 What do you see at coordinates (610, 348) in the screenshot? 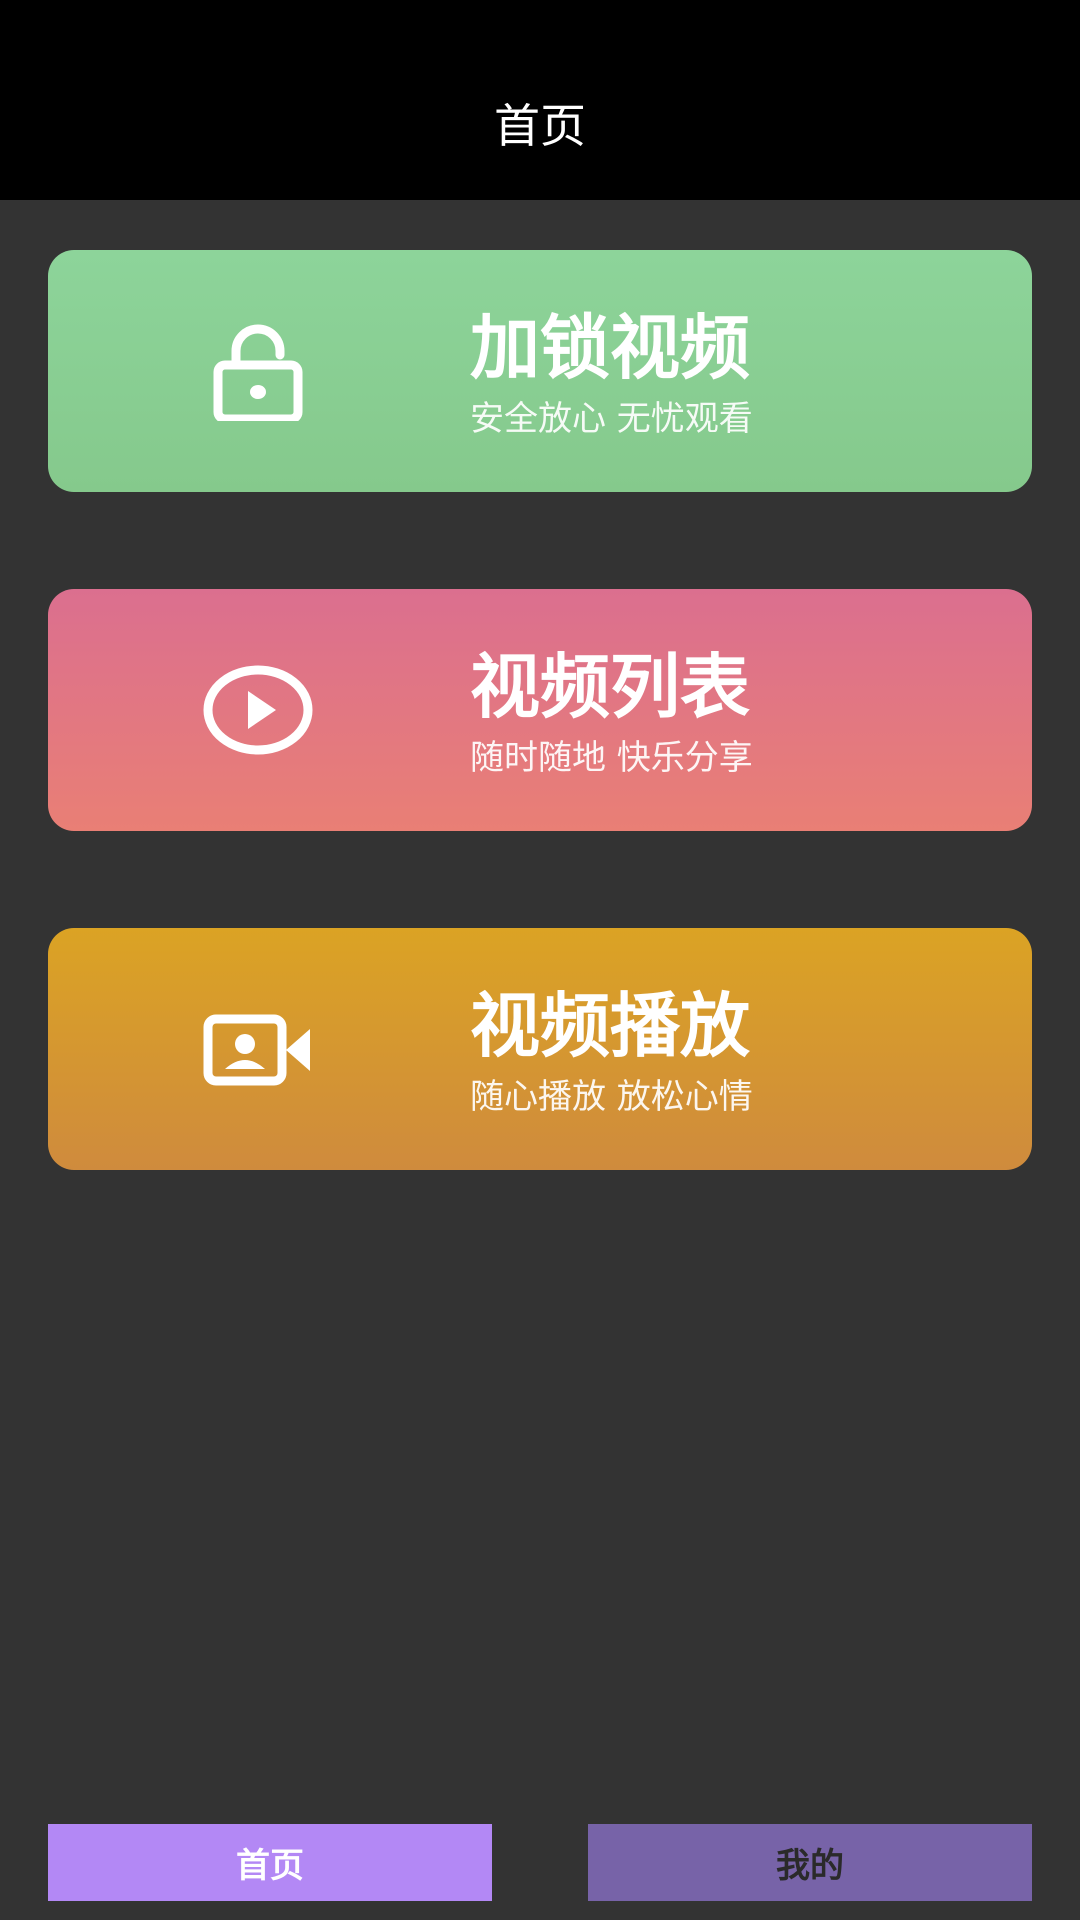
I see `locked-video-title: 加锁视频` at bounding box center [610, 348].